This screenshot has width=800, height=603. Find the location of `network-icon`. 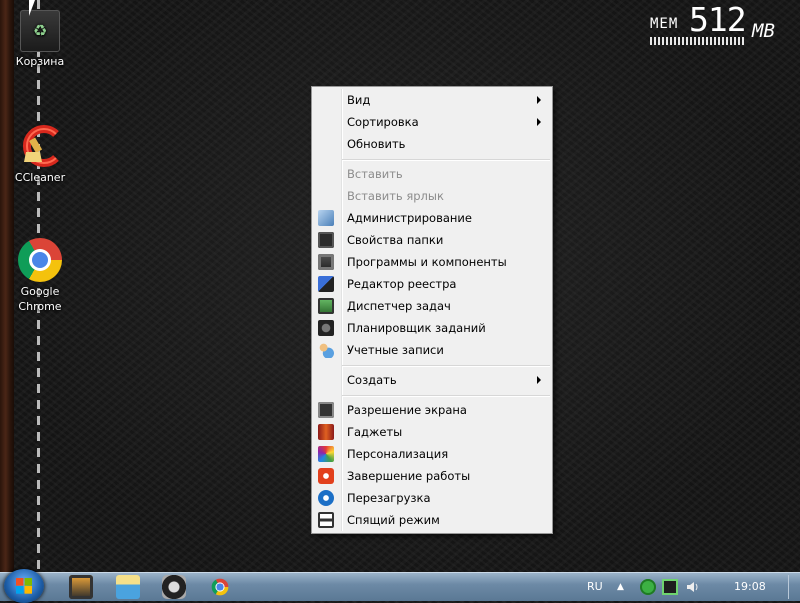

network-icon is located at coordinates (670, 587).